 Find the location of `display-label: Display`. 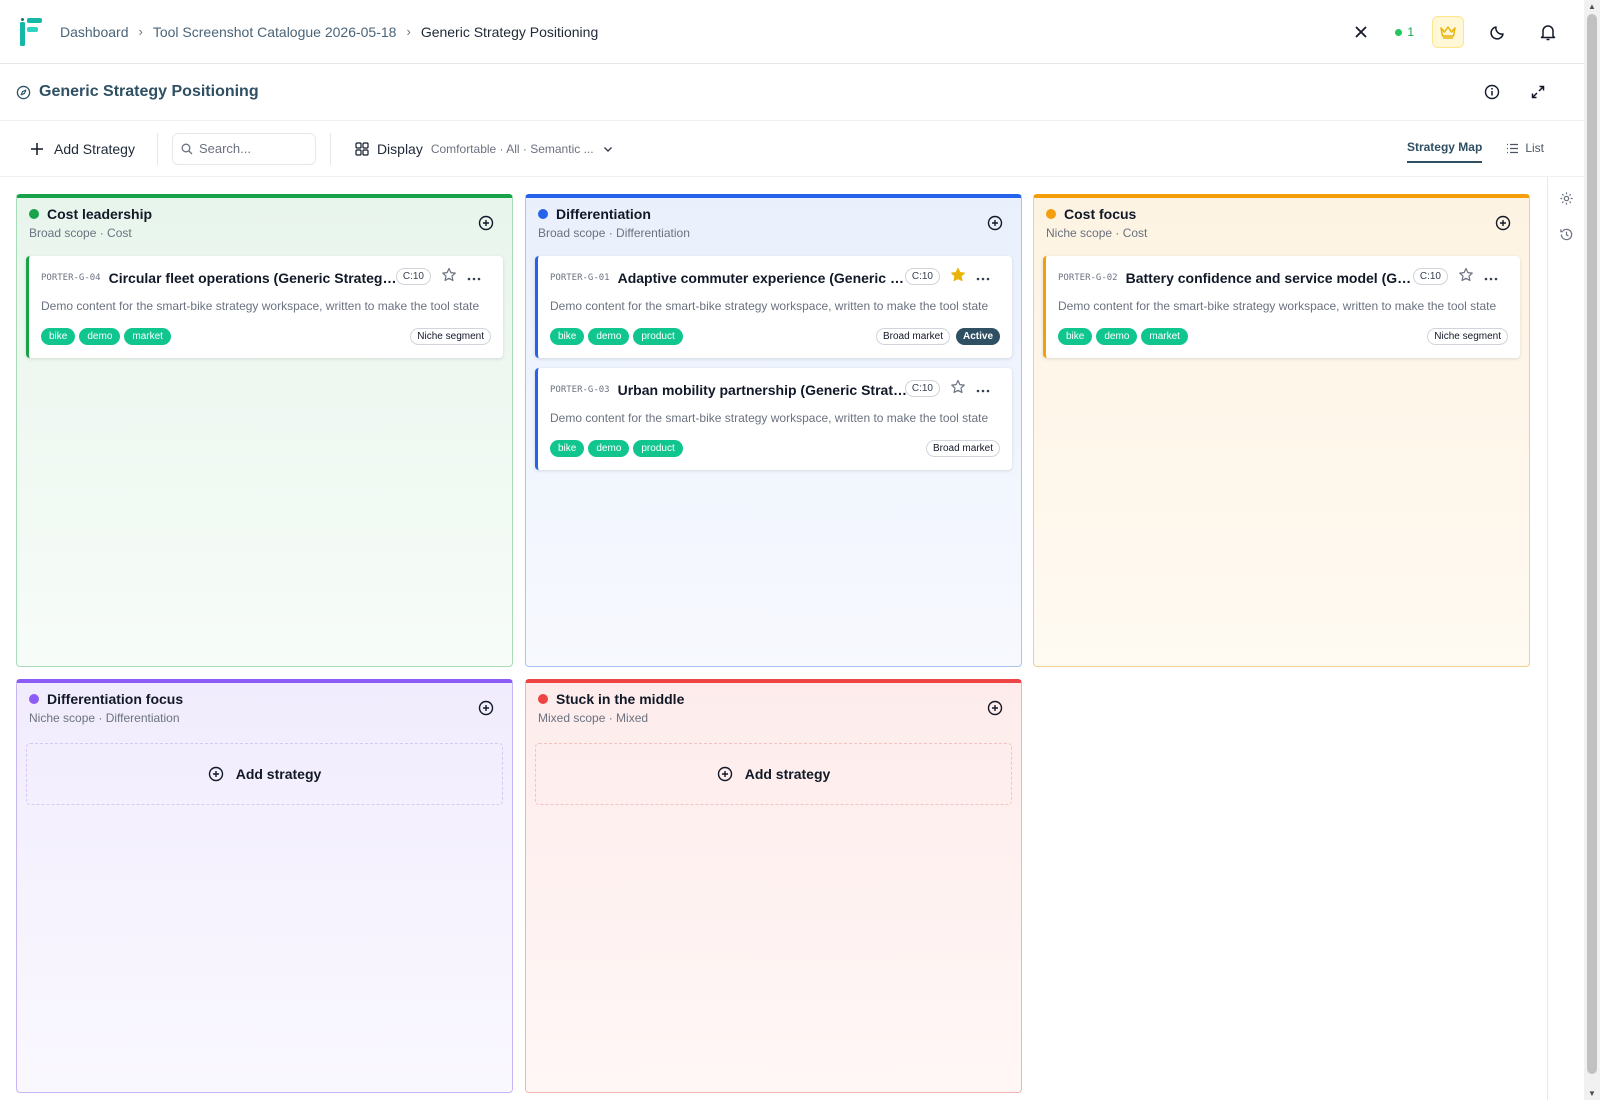

display-label: Display is located at coordinates (399, 148).